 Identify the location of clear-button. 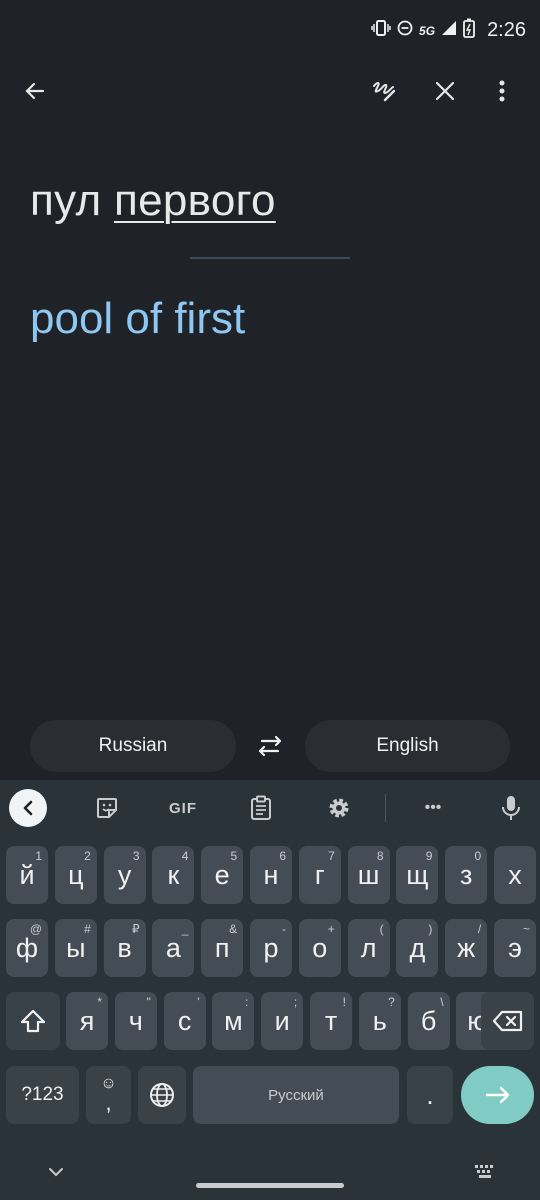
(445, 91).